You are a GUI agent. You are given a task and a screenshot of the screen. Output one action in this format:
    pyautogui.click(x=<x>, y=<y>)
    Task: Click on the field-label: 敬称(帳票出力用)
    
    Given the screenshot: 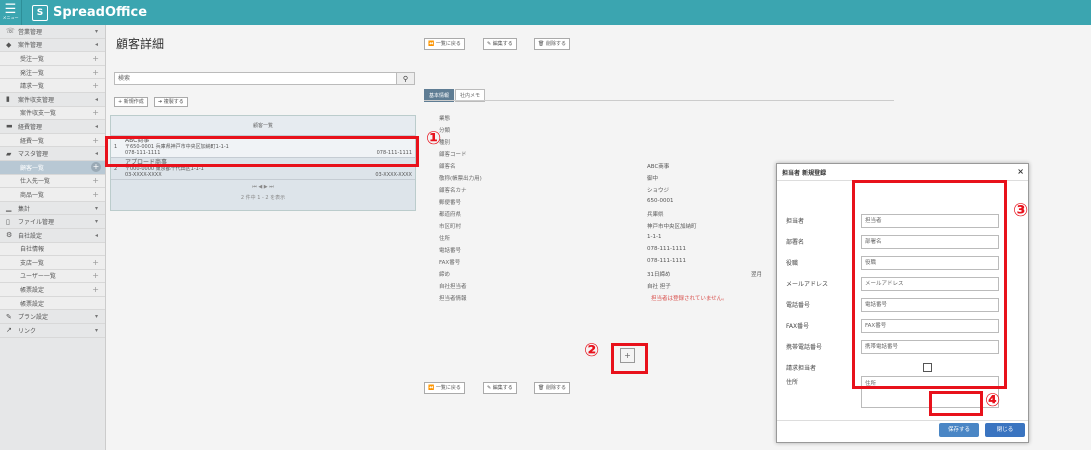 What is the action you would take?
    pyautogui.click(x=460, y=179)
    